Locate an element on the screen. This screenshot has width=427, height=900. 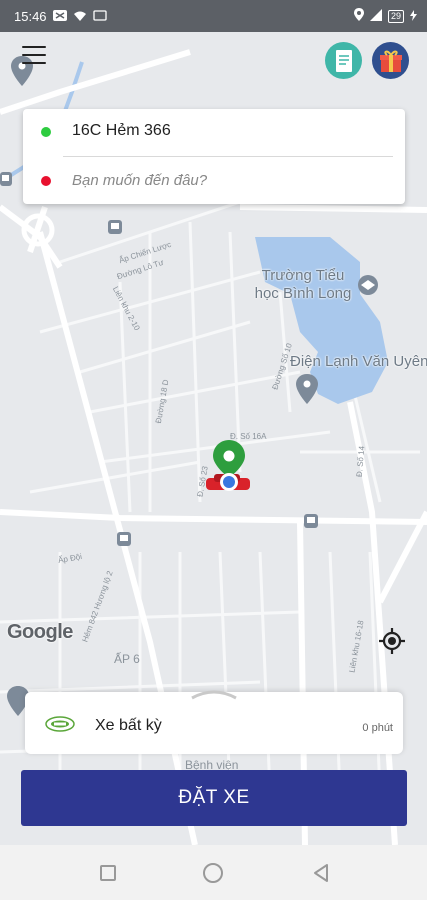
signal-icon is located at coordinates (375, 16).